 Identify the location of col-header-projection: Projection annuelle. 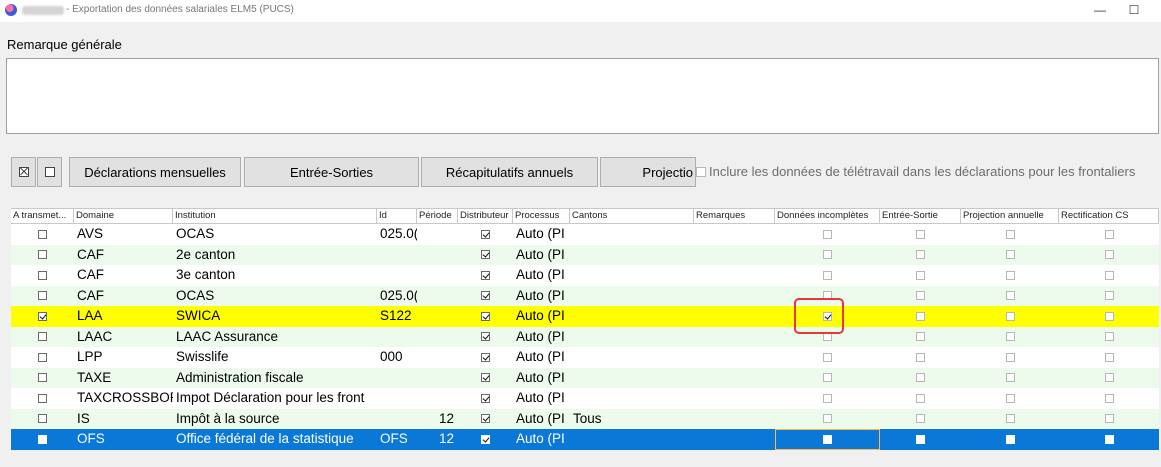
(1010, 216).